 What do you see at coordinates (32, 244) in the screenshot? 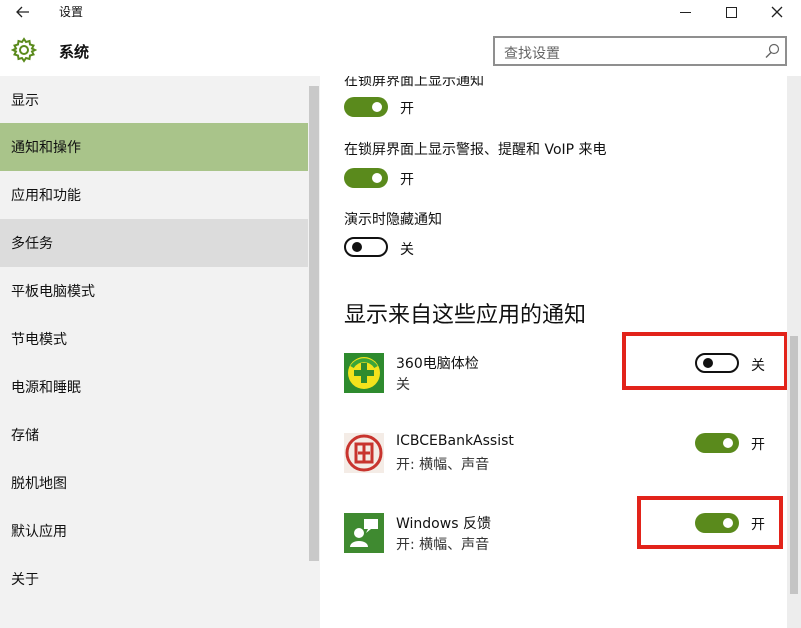
I see `sidebar-item-label: 多任务` at bounding box center [32, 244].